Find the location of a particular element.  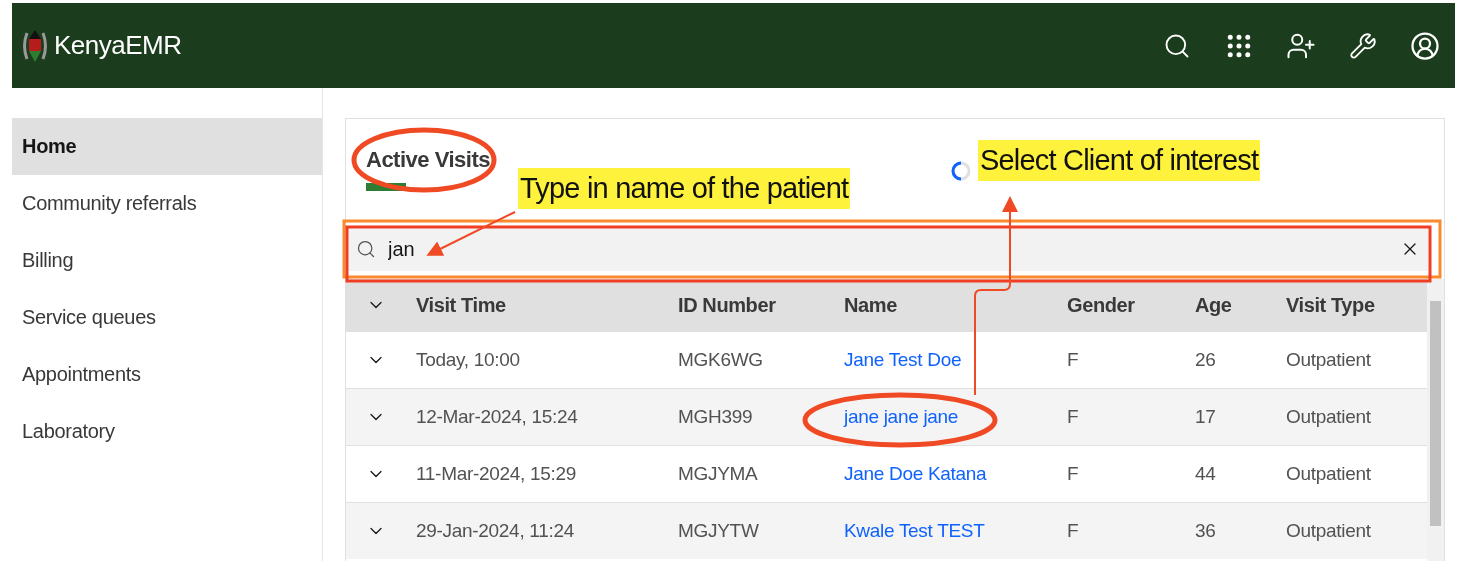

table-cell-text: MGJYMA is located at coordinates (718, 474).